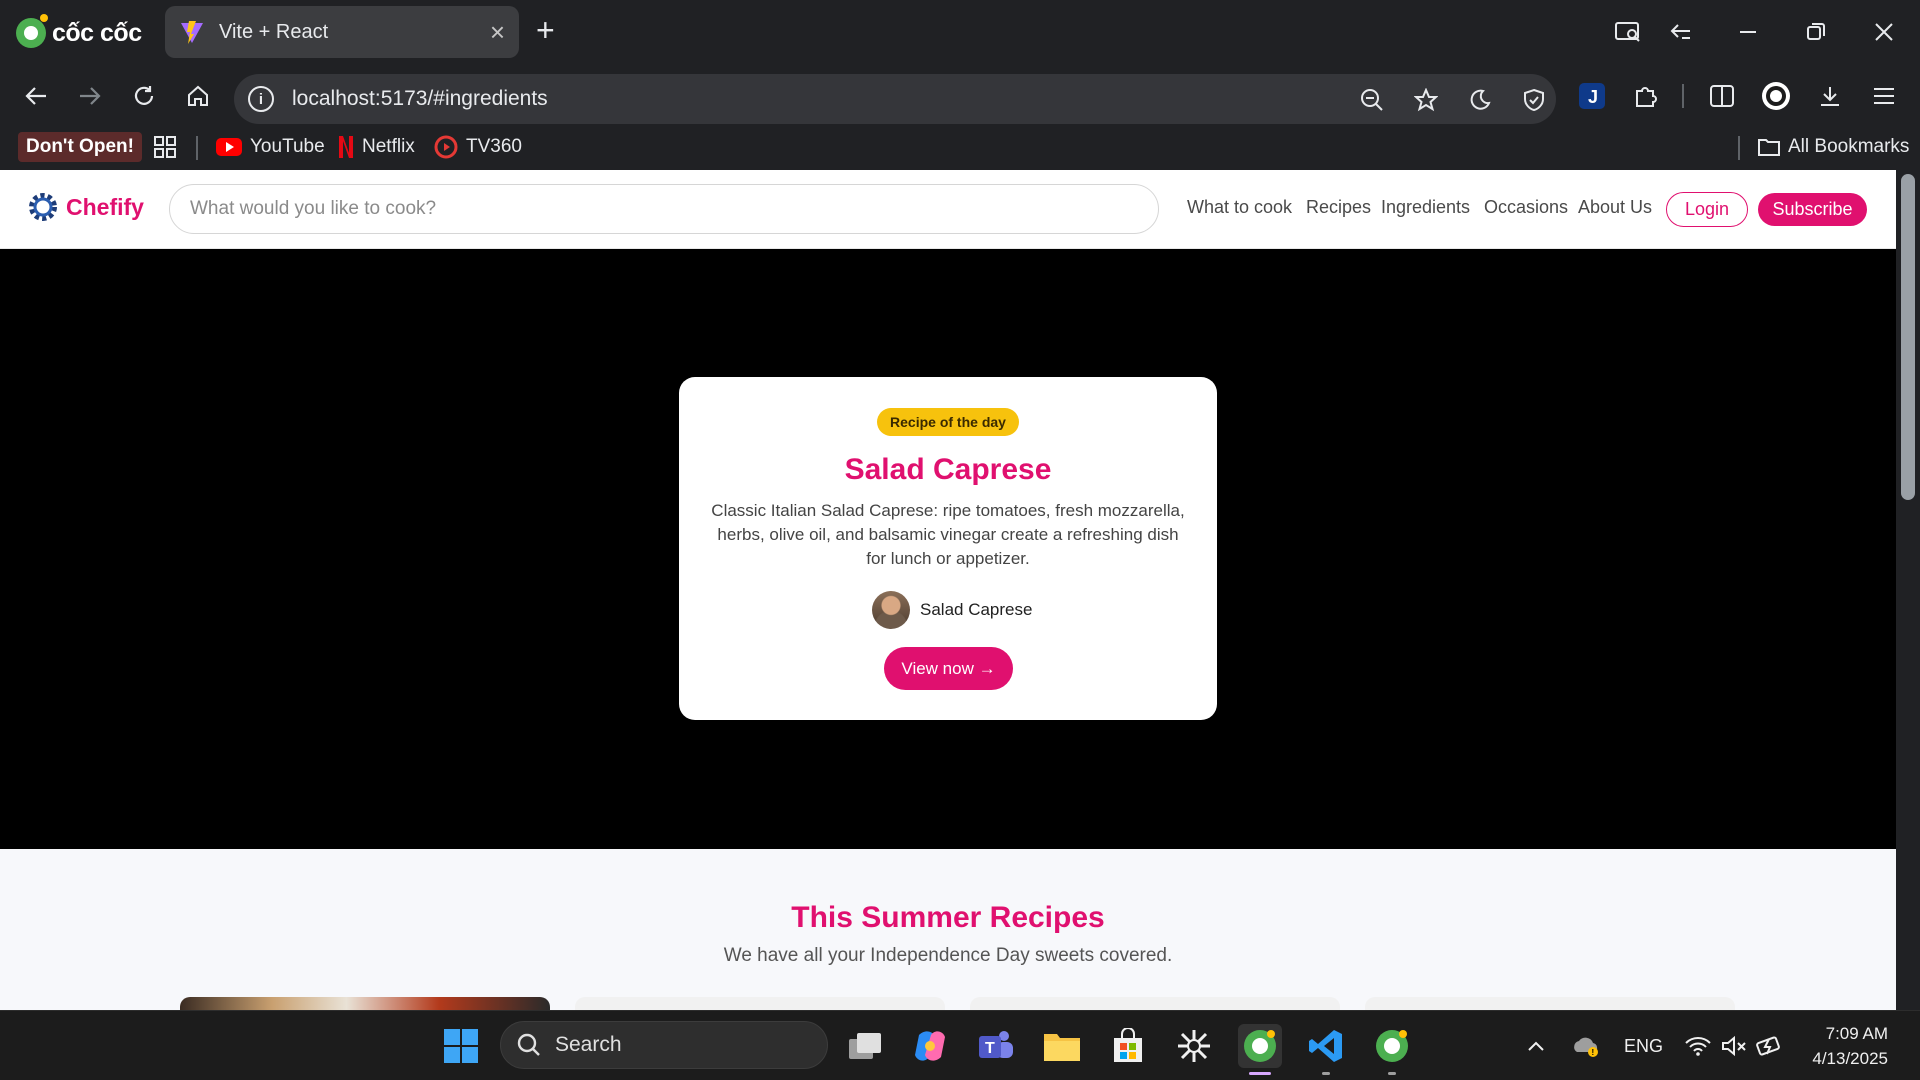 The height and width of the screenshot is (1080, 1920). I want to click on folder-icon, so click(1769, 147).